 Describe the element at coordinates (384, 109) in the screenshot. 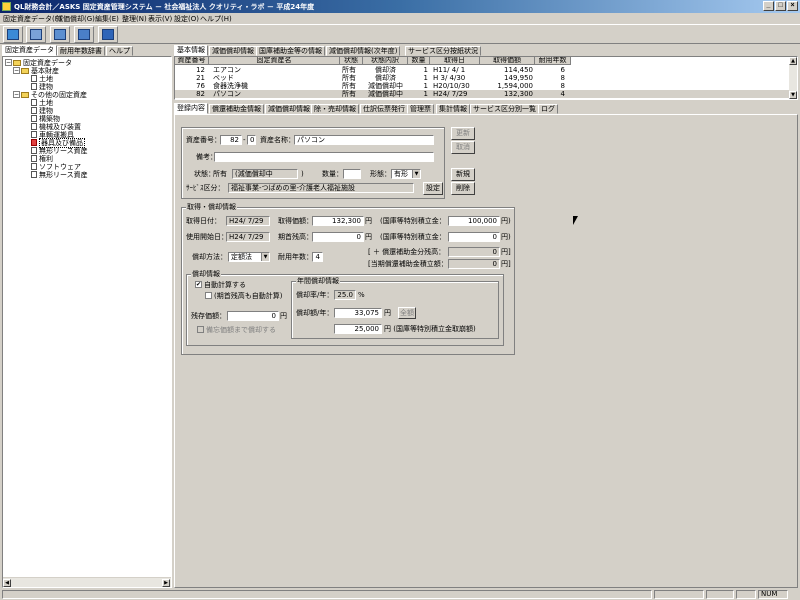

I see `tab-journal: 仕訳伝票発行` at that location.